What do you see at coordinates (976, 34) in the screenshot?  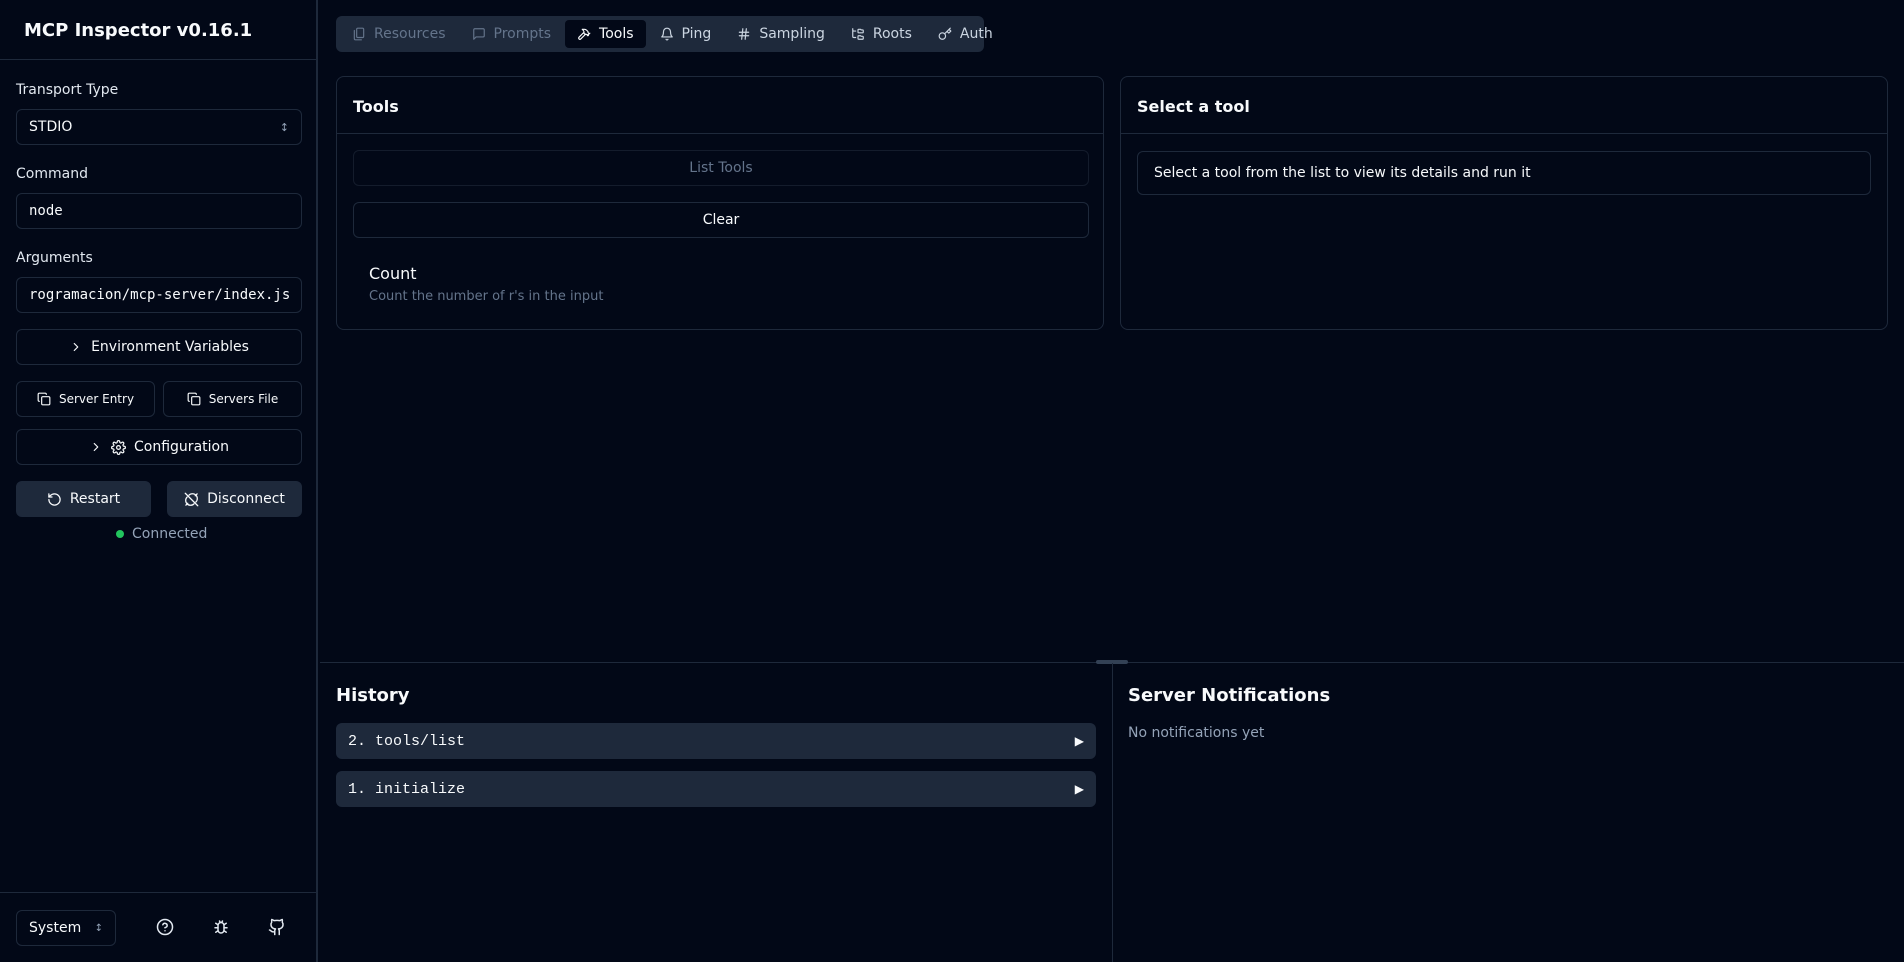 I see `tab-label: Auth` at bounding box center [976, 34].